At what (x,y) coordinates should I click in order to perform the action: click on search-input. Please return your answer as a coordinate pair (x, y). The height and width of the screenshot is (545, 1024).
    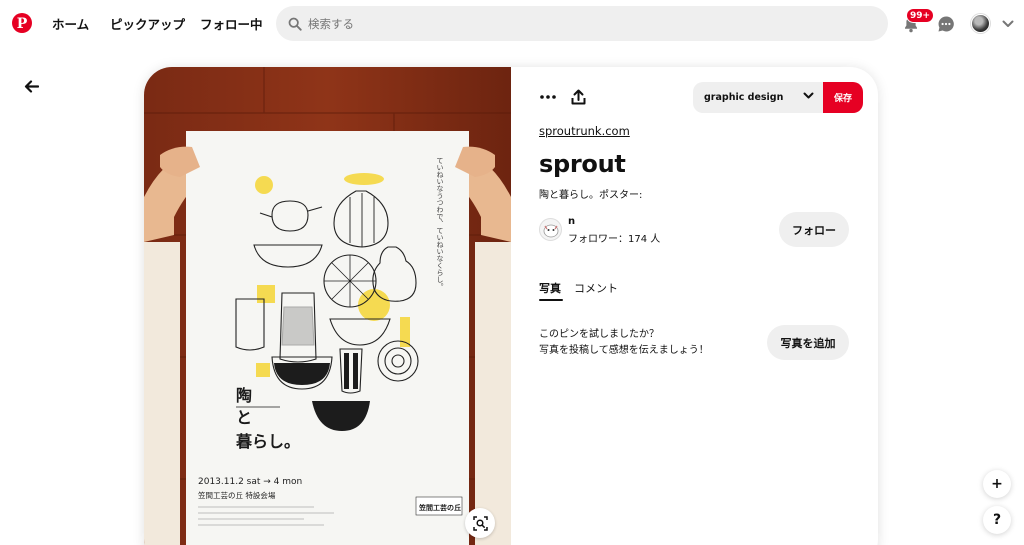
    Looking at the image, I should click on (578, 23).